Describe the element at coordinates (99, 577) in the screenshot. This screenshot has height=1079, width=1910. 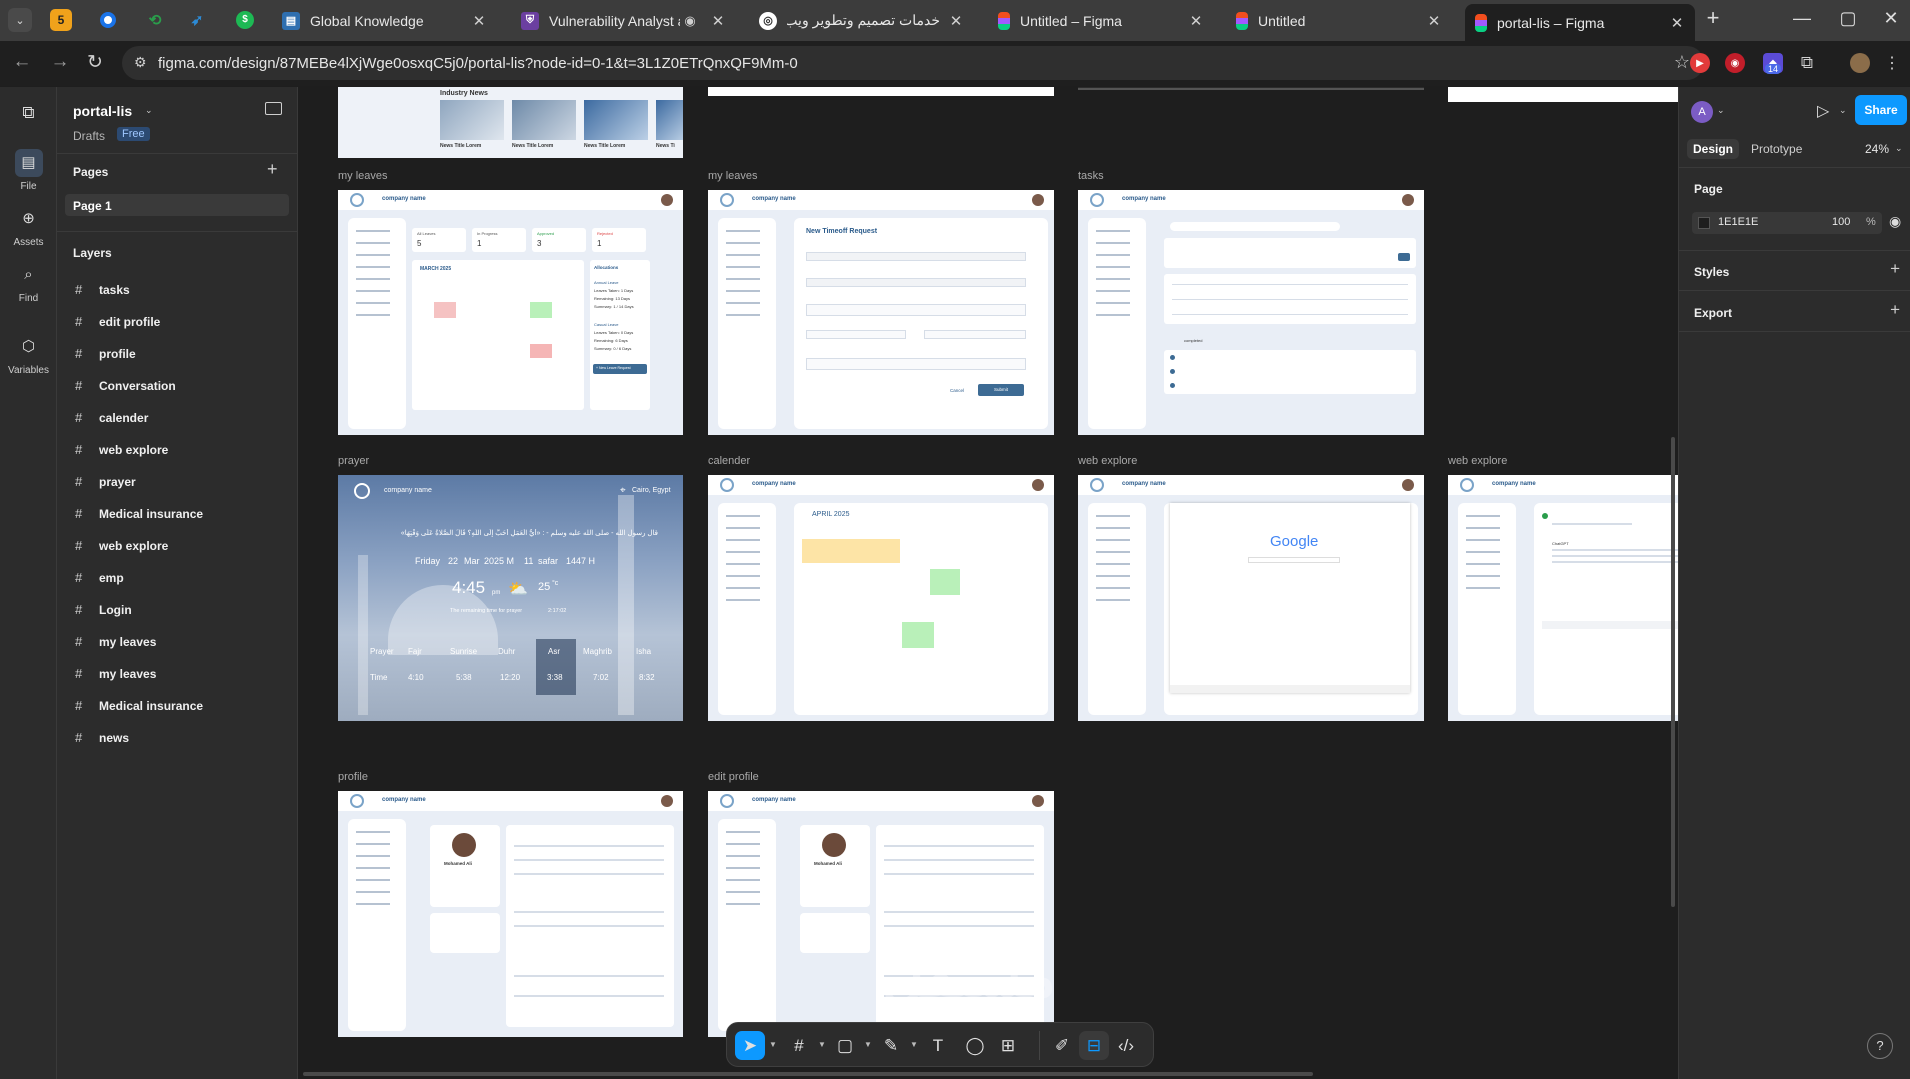
I see `layer-emp: # emp` at that location.